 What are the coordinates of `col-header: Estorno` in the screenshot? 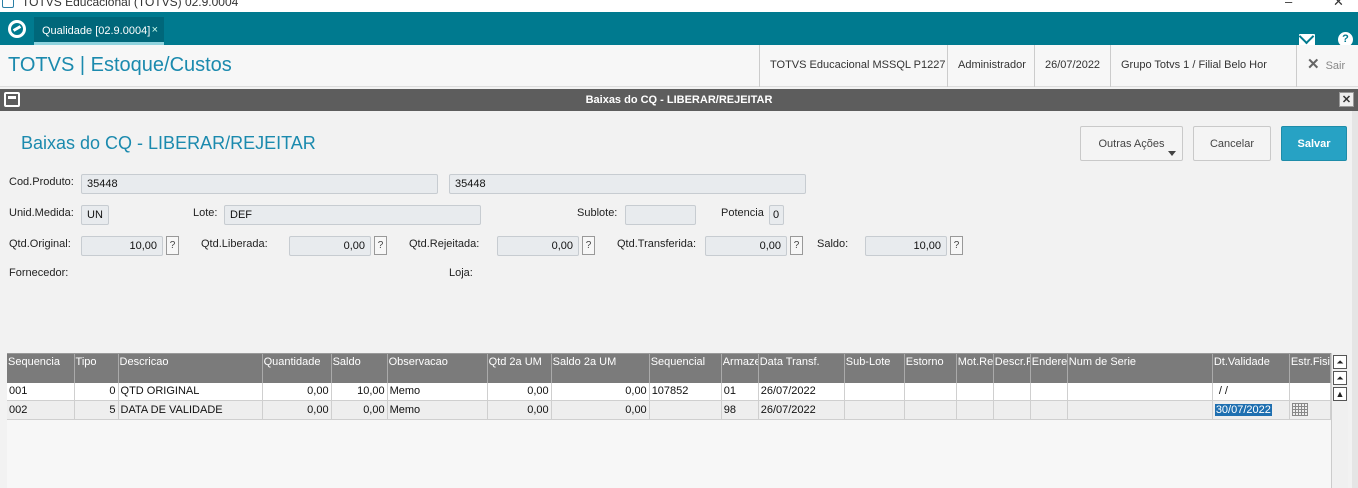 It's located at (930, 368).